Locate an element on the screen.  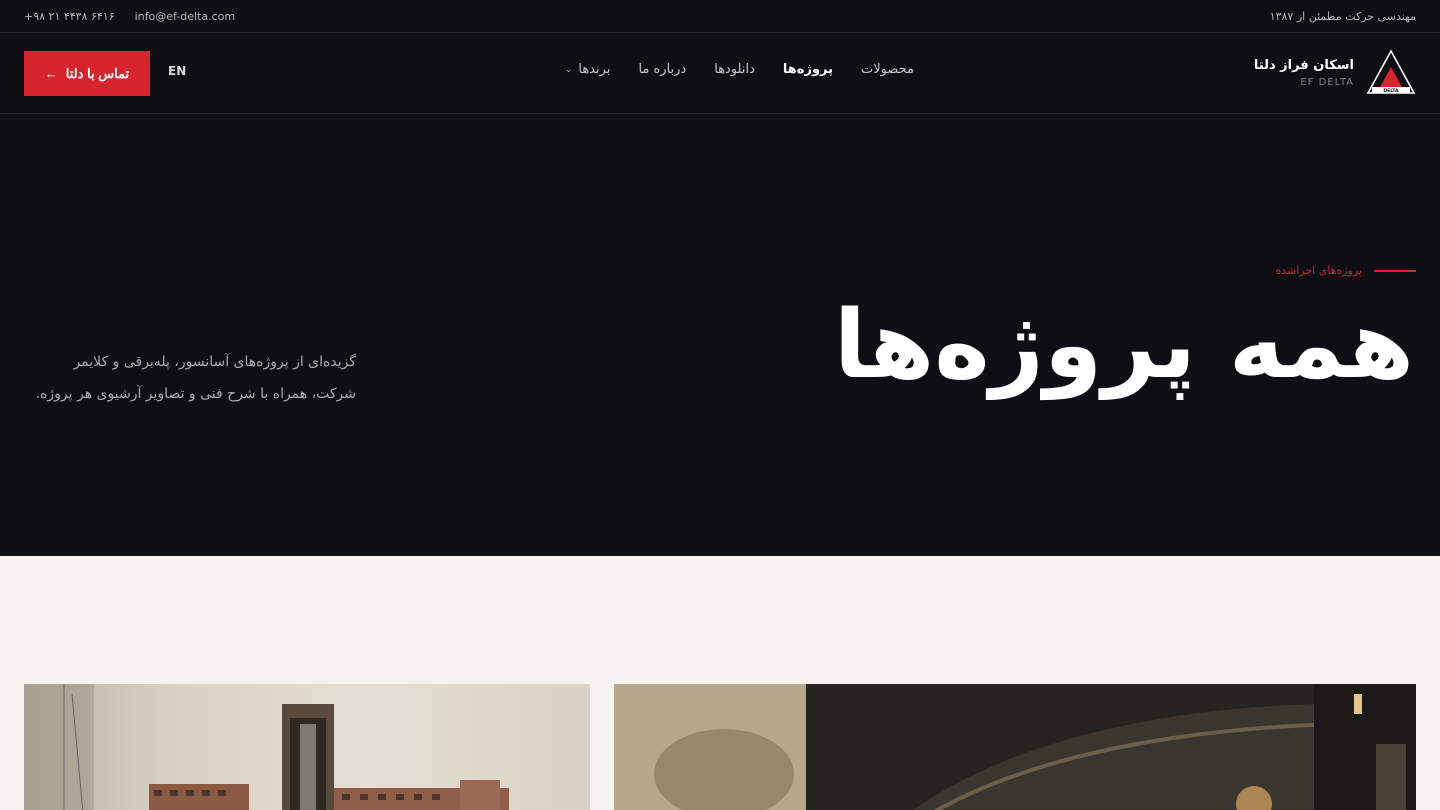
hero-eyebrow: پروژه‌های اجراشده is located at coordinates (1345, 270).